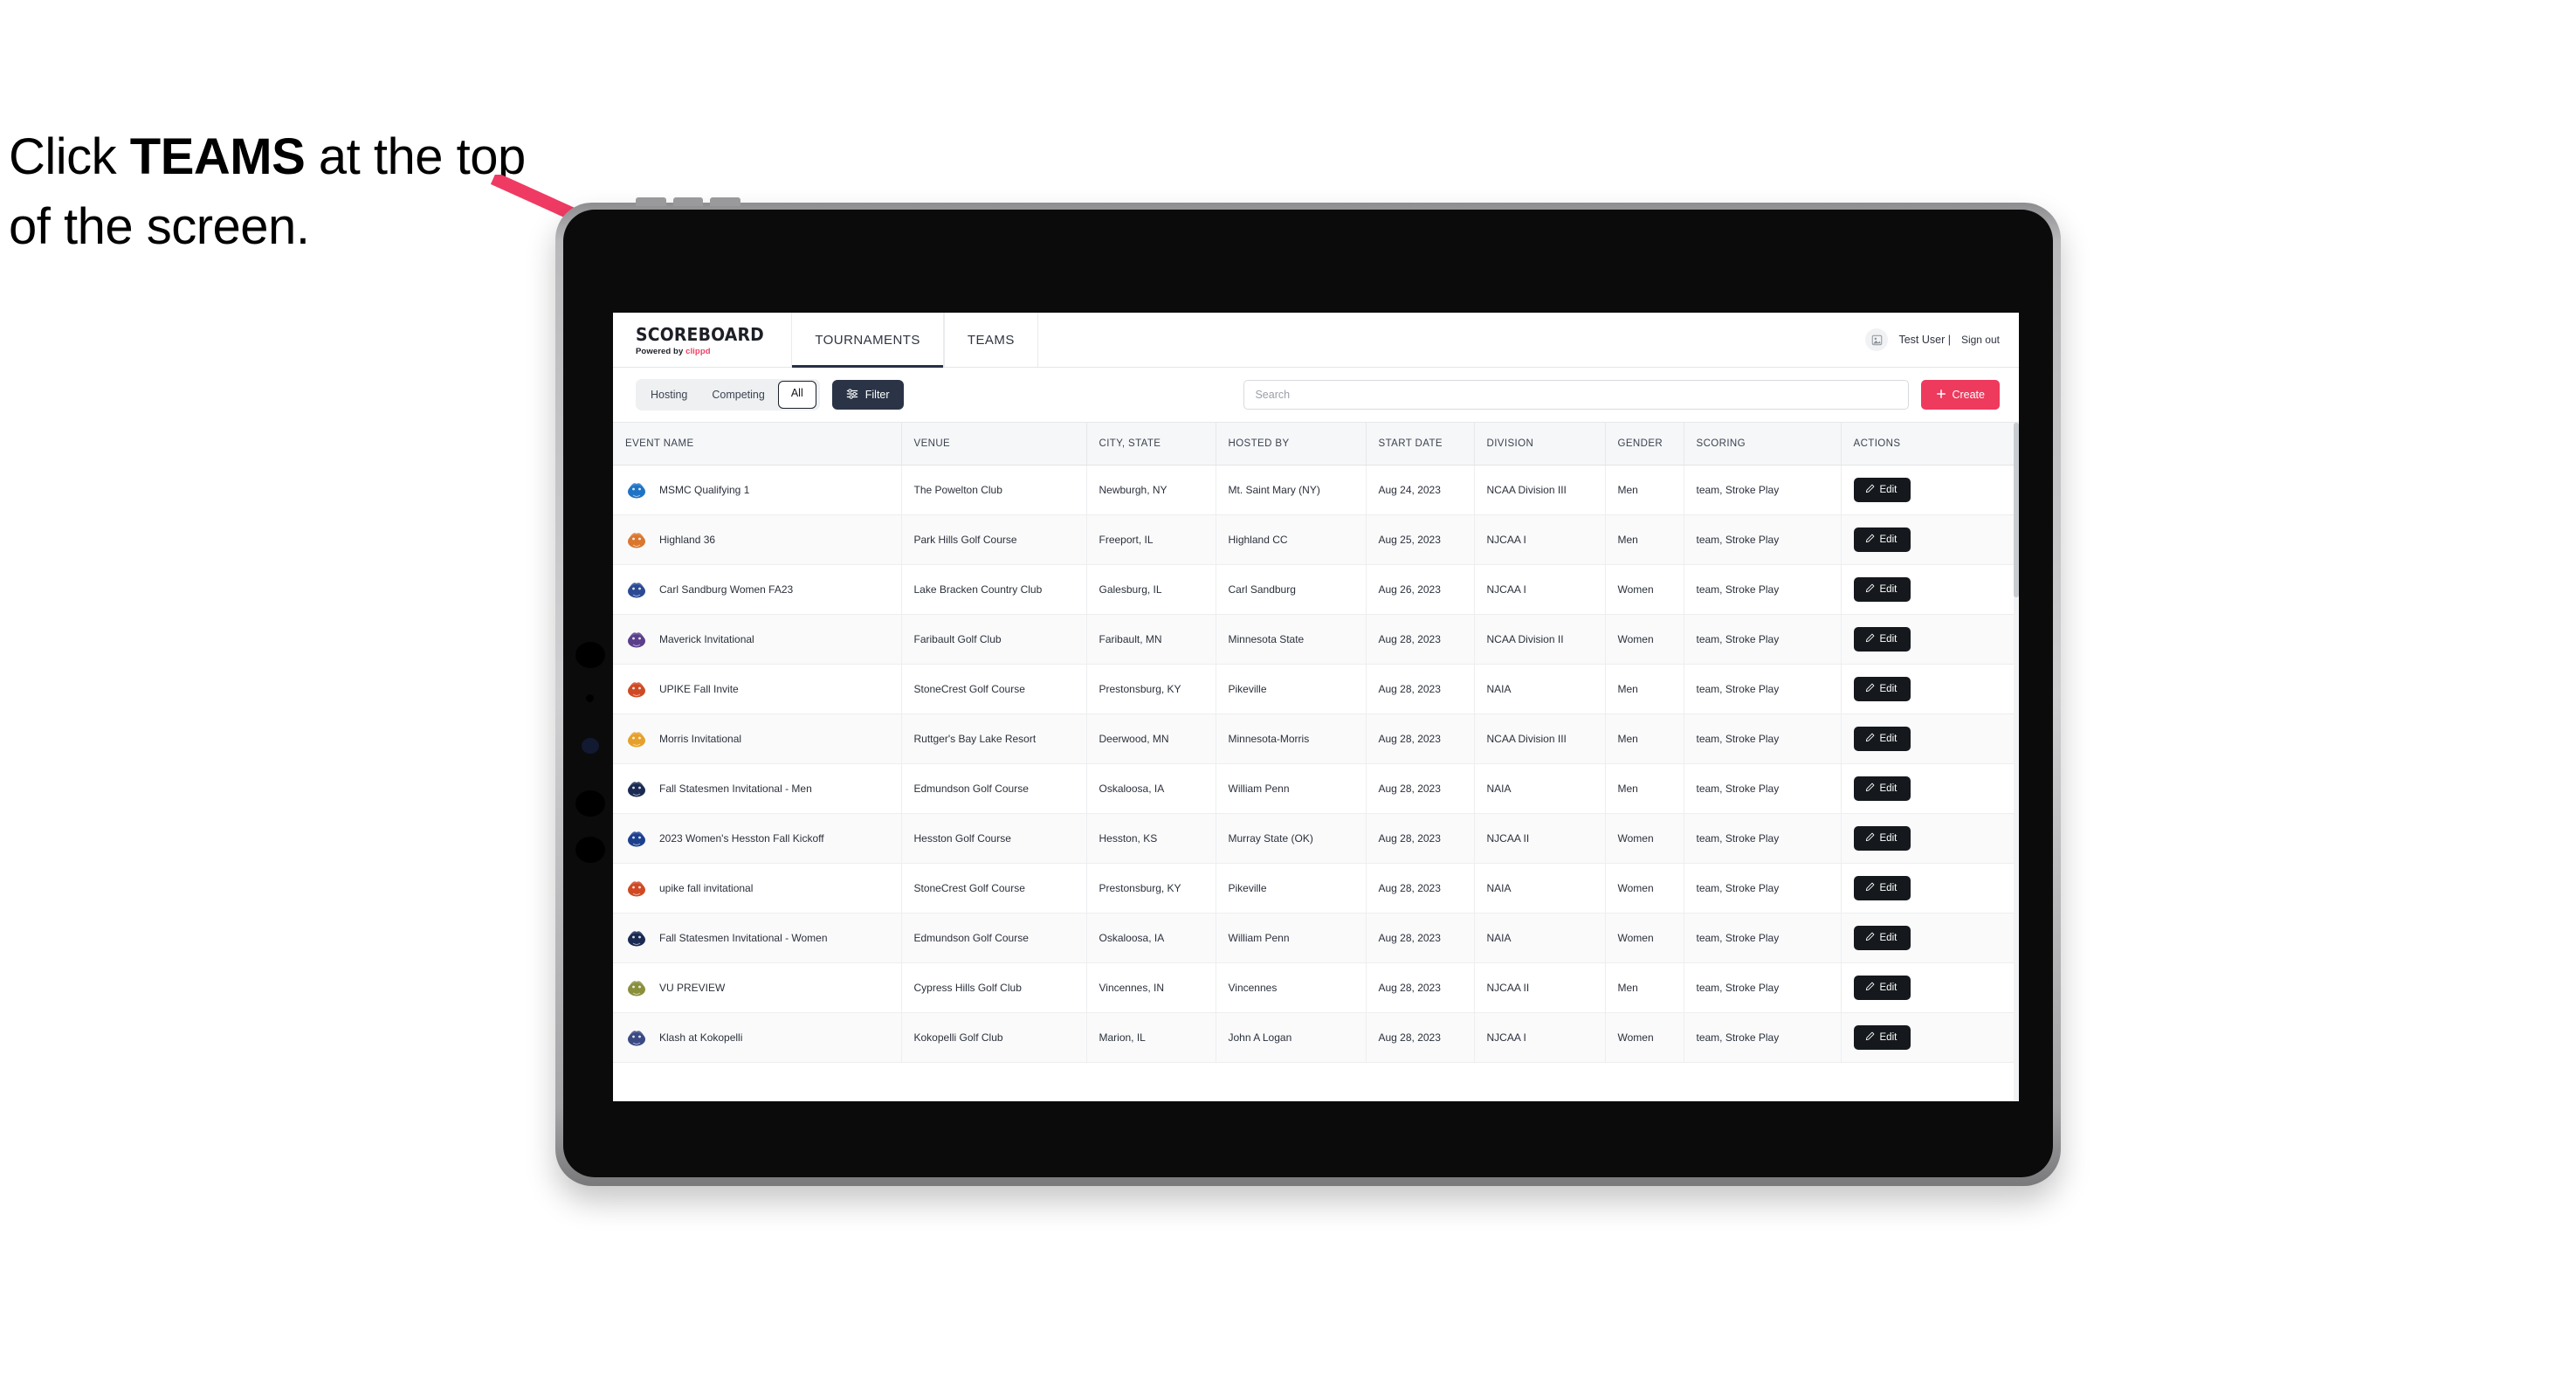 This screenshot has width=2576, height=1386. What do you see at coordinates (877, 395) in the screenshot?
I see `filter-button-label: Filter` at bounding box center [877, 395].